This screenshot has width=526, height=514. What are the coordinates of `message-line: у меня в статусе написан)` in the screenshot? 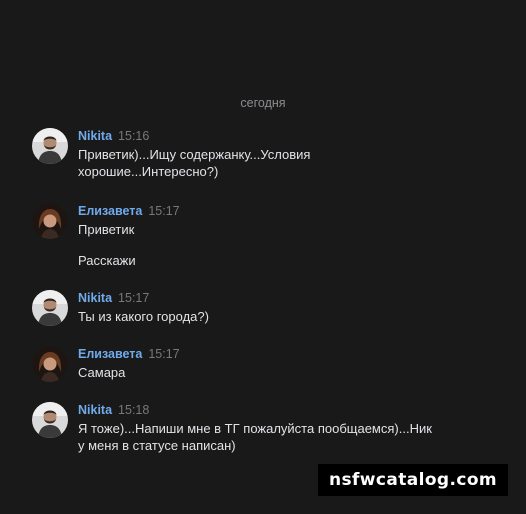 It's located at (157, 445).